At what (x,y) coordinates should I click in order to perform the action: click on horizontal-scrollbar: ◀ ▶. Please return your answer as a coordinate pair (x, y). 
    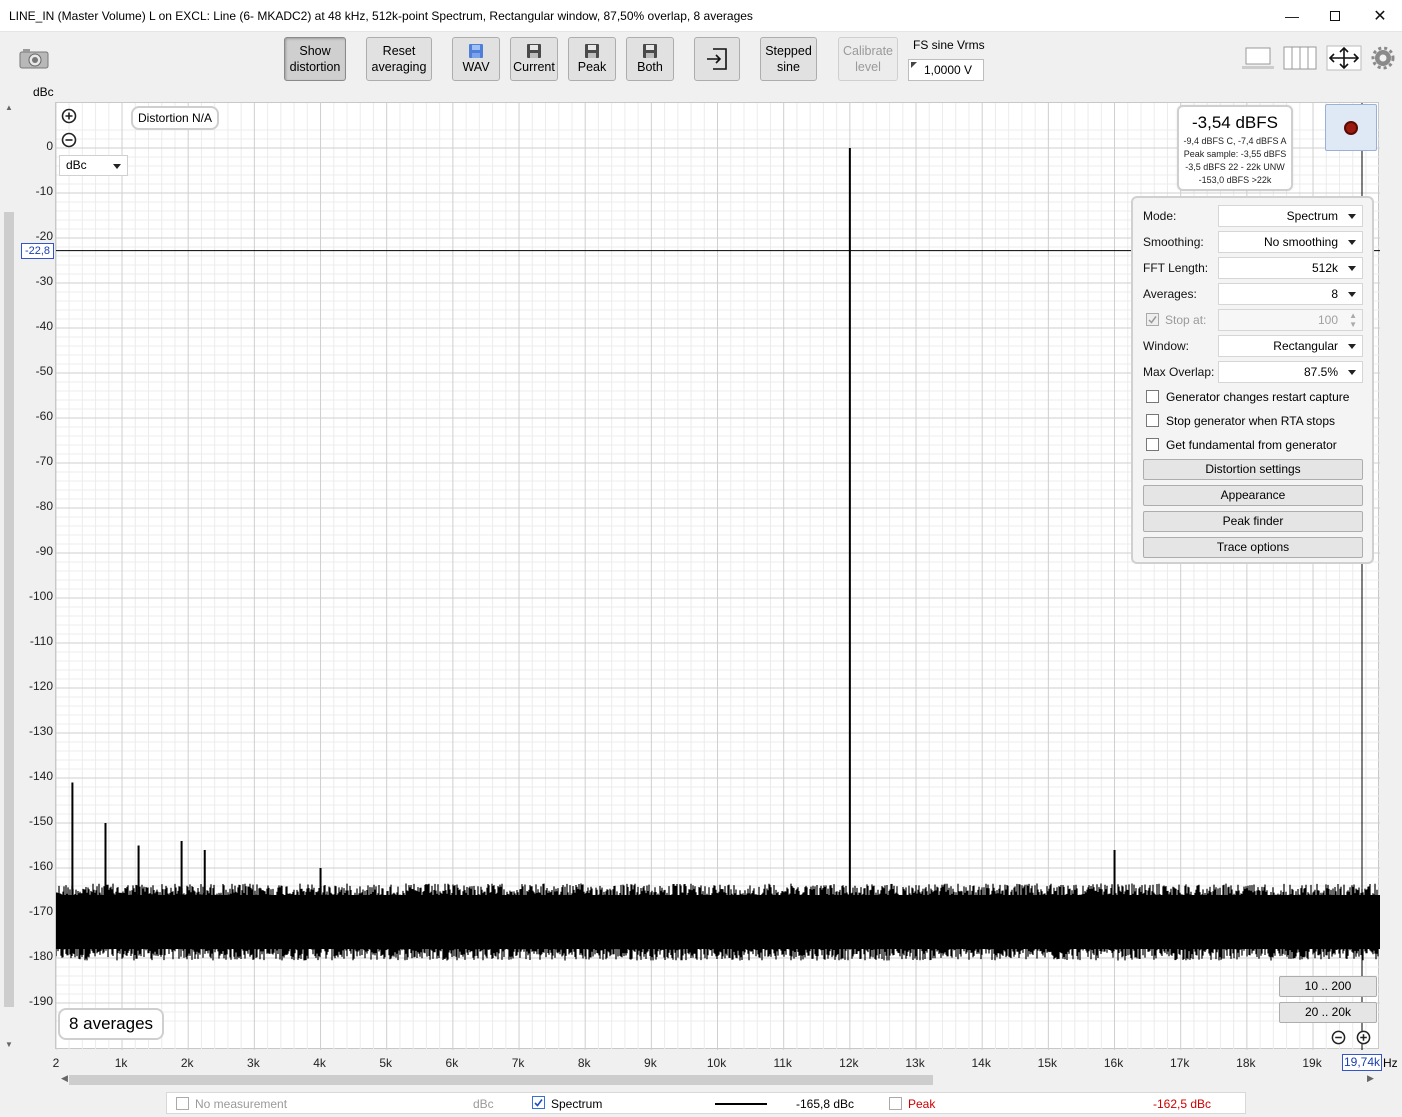
    Looking at the image, I should click on (718, 1080).